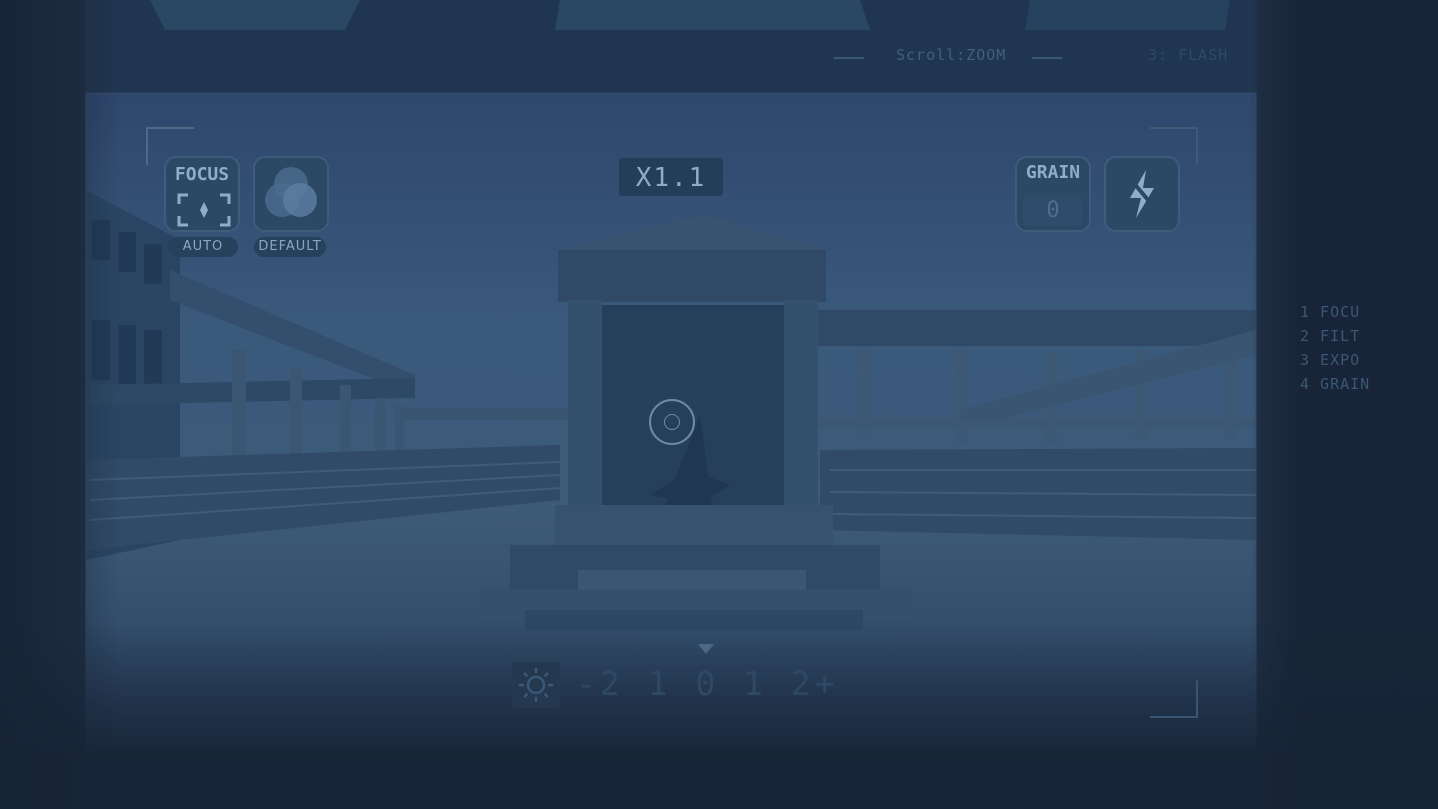 This screenshot has width=1438, height=809. I want to click on filter-mode-pill: DEFAULT, so click(290, 247).